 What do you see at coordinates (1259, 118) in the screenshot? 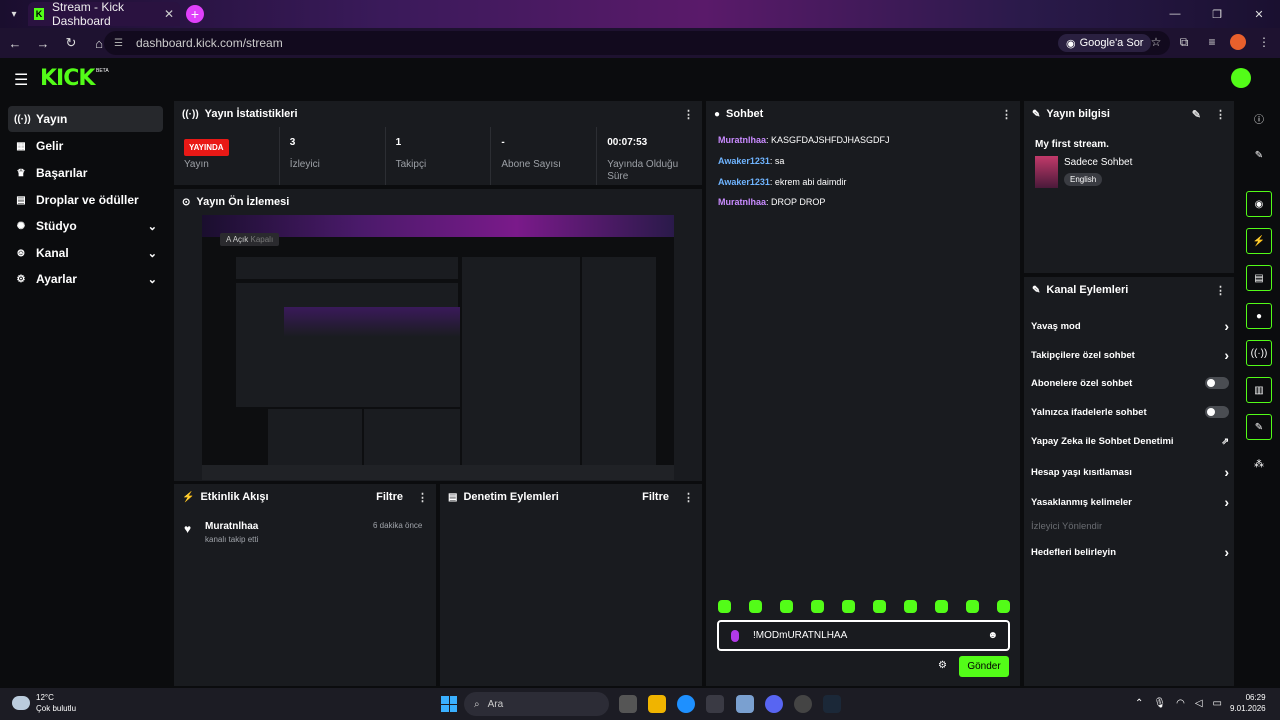
I see `info-icon: ⓘ` at bounding box center [1259, 118].